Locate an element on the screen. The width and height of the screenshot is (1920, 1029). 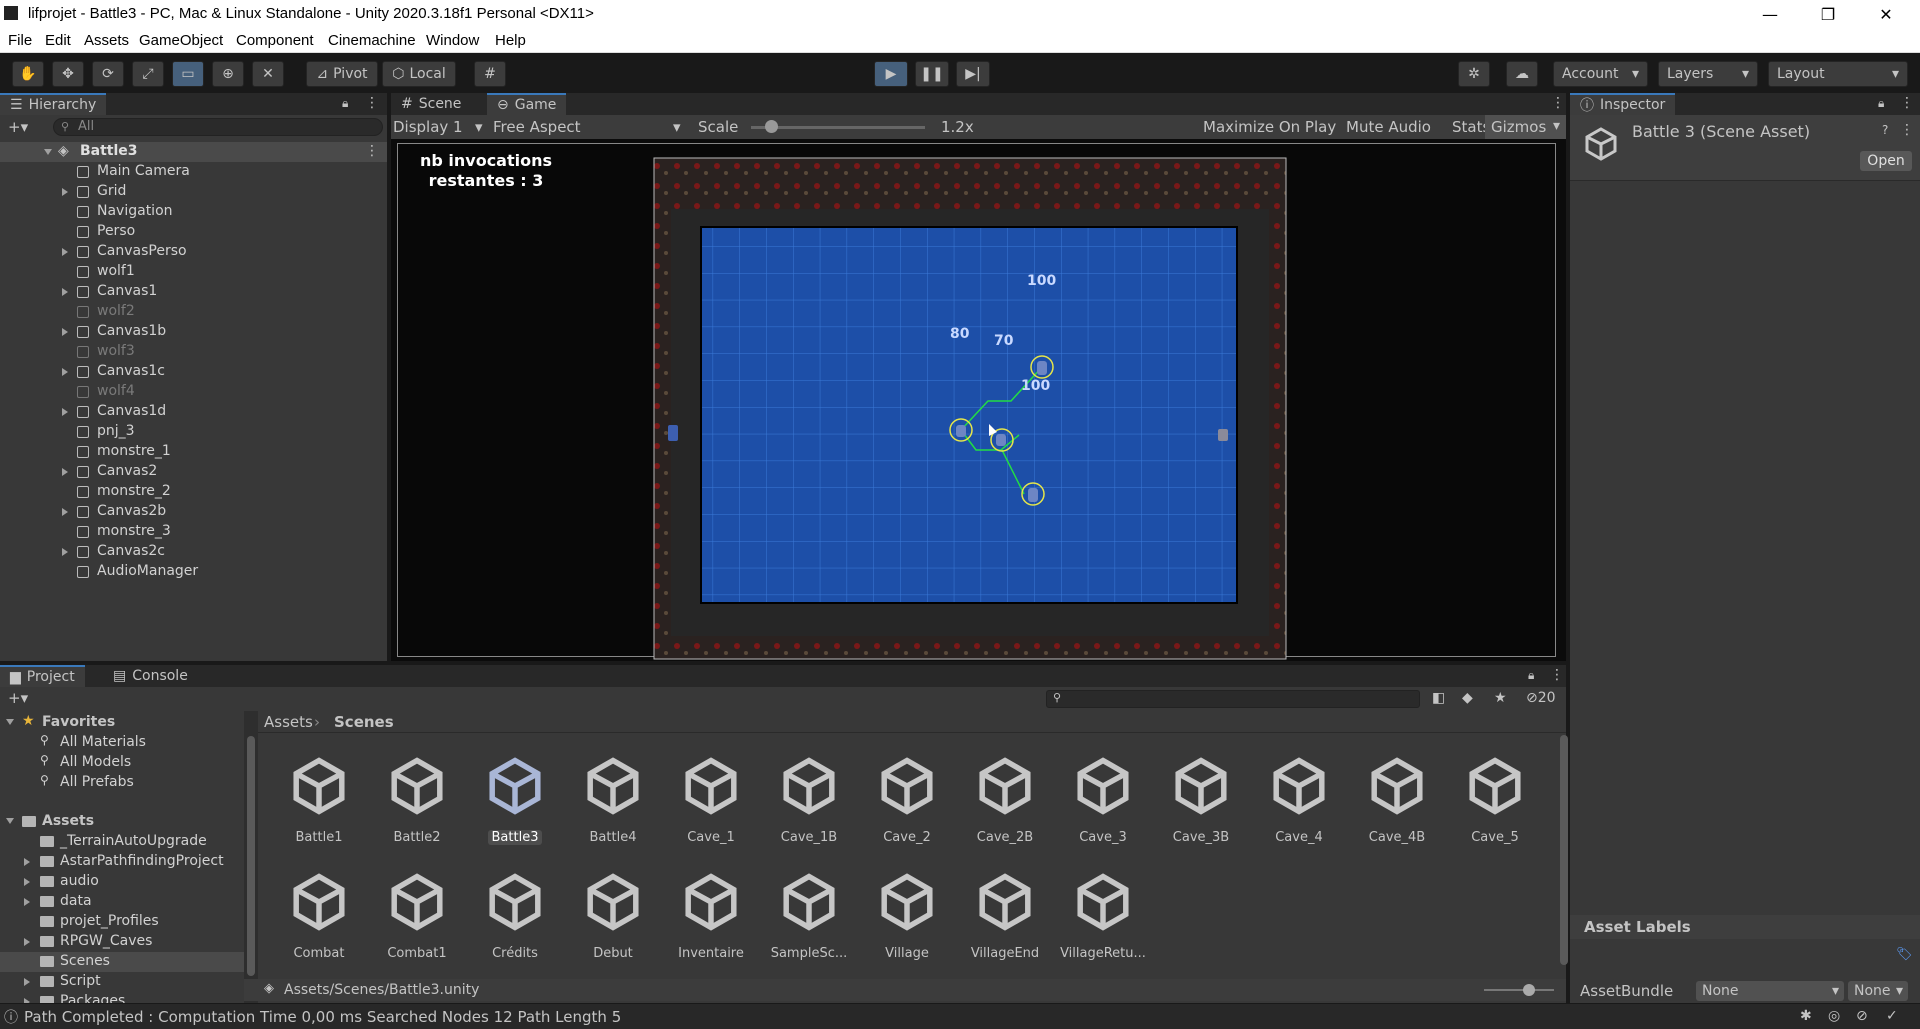
hierarchy-item: Perso is located at coordinates (193, 232).